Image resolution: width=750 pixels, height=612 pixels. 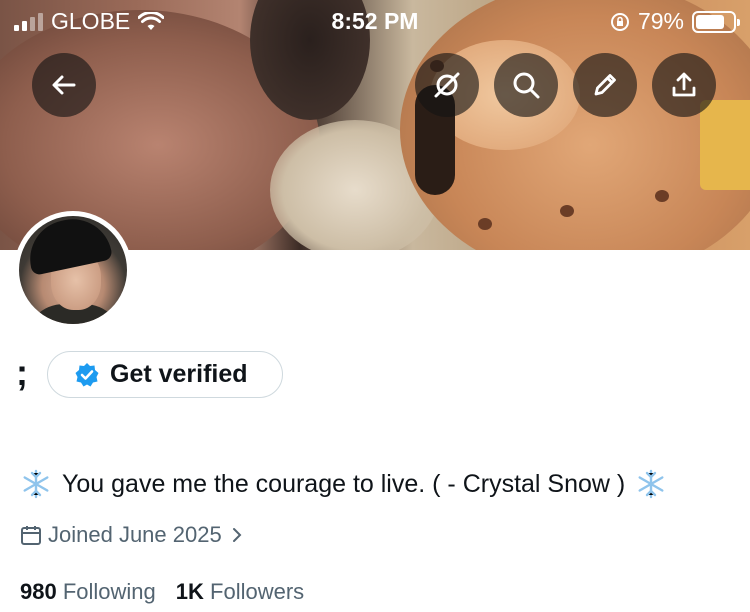 I want to click on verified-badge-icon, so click(x=87, y=374).